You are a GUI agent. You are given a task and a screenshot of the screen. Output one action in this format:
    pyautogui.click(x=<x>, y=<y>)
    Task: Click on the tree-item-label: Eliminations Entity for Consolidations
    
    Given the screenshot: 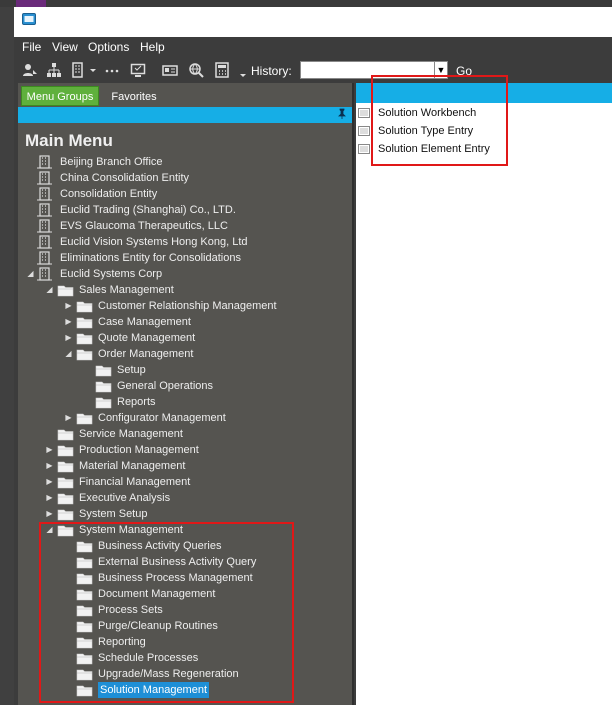 What is the action you would take?
    pyautogui.click(x=150, y=258)
    